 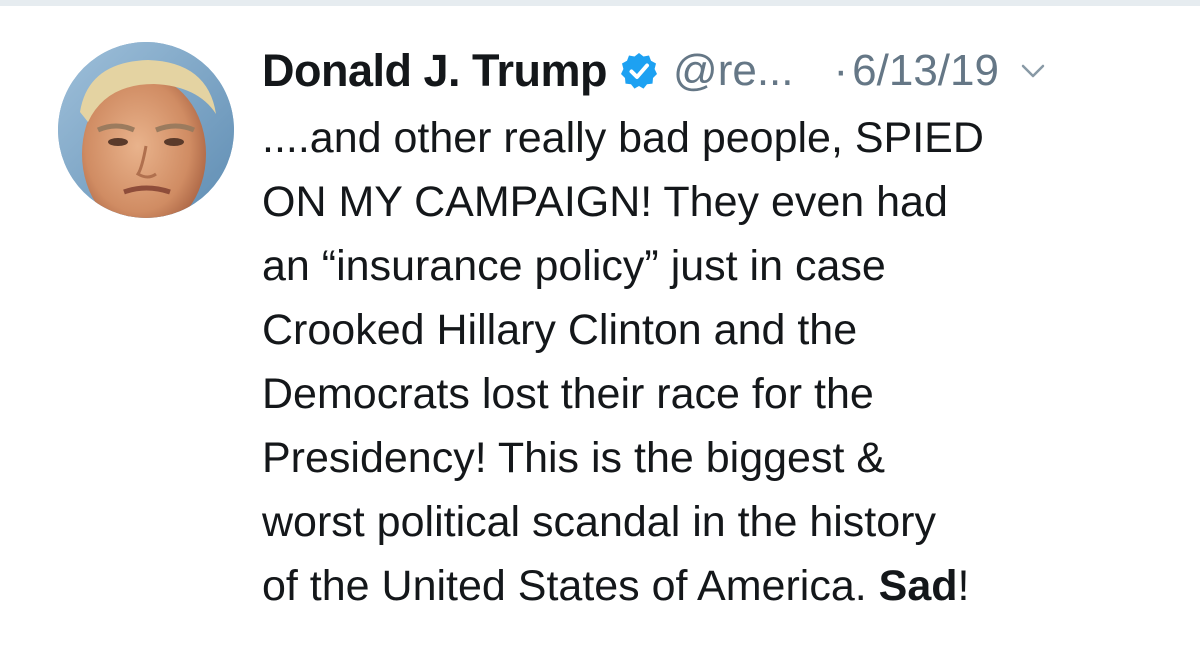 I want to click on tweet-text-bold-segment: Sad, so click(x=918, y=586).